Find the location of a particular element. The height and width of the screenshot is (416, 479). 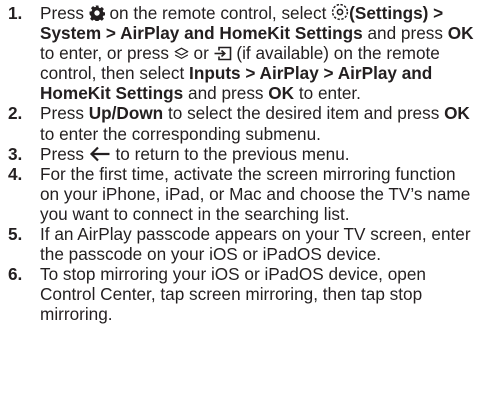

step-3: 3. Press to return to the previous menu. is located at coordinates (241, 154).